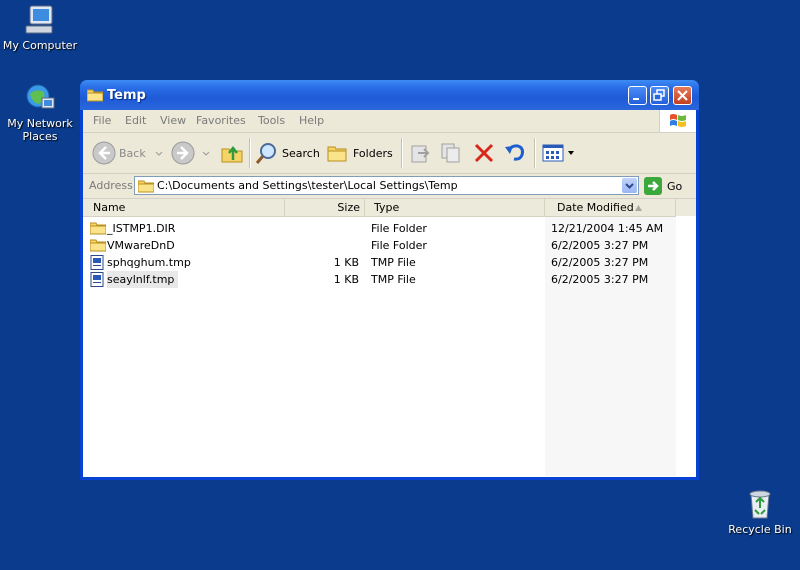 This screenshot has height=570, width=800. What do you see at coordinates (686, 346) in the screenshot?
I see `list-right-gutter` at bounding box center [686, 346].